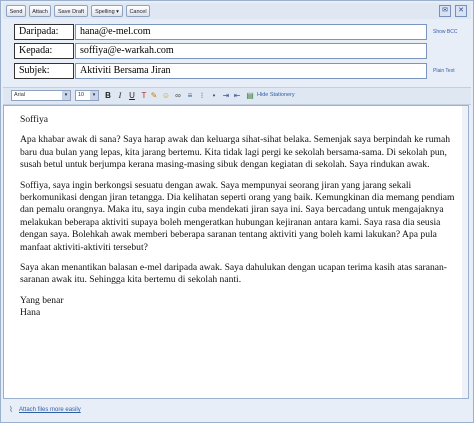 The width and height of the screenshot is (474, 423). What do you see at coordinates (276, 95) in the screenshot?
I see `hide-stationery-link: Hide Stationery` at bounding box center [276, 95].